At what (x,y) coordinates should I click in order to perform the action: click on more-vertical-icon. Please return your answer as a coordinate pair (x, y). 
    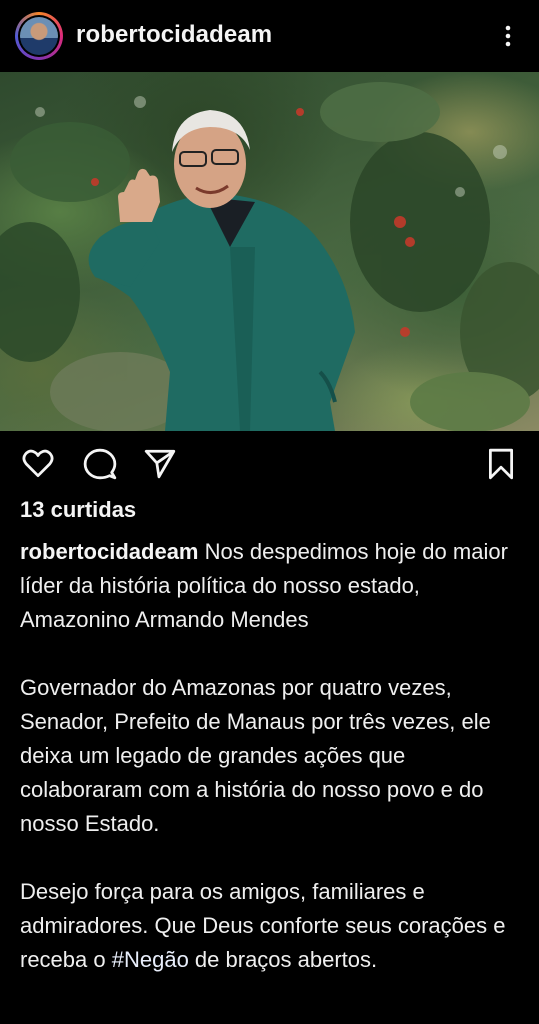
    Looking at the image, I should click on (508, 36).